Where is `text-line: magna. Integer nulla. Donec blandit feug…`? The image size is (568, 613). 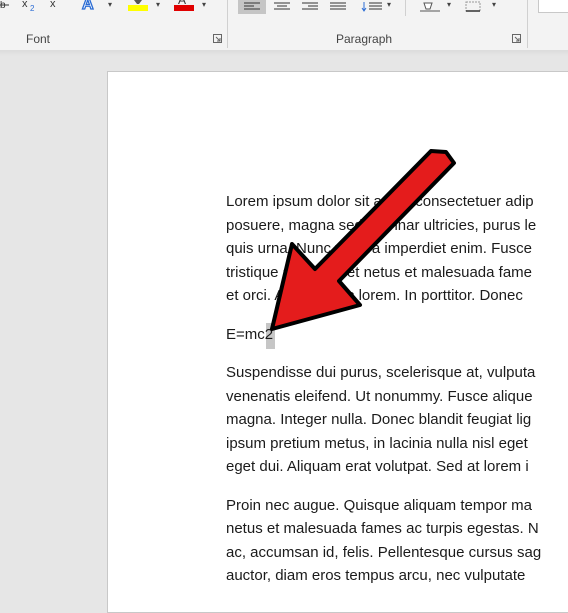
text-line: magna. Integer nulla. Donec blandit feug… is located at coordinates (397, 420).